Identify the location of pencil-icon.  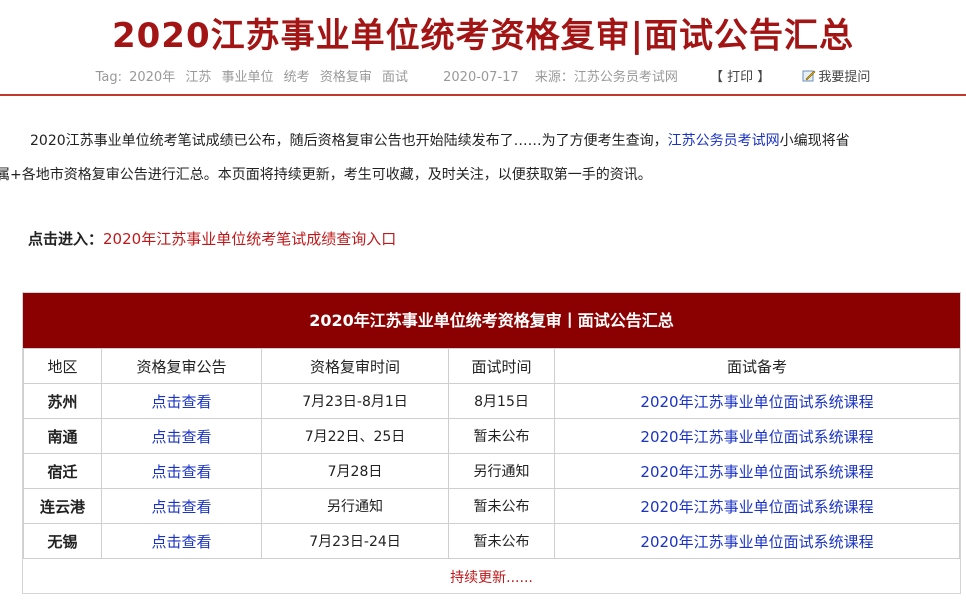
(809, 76).